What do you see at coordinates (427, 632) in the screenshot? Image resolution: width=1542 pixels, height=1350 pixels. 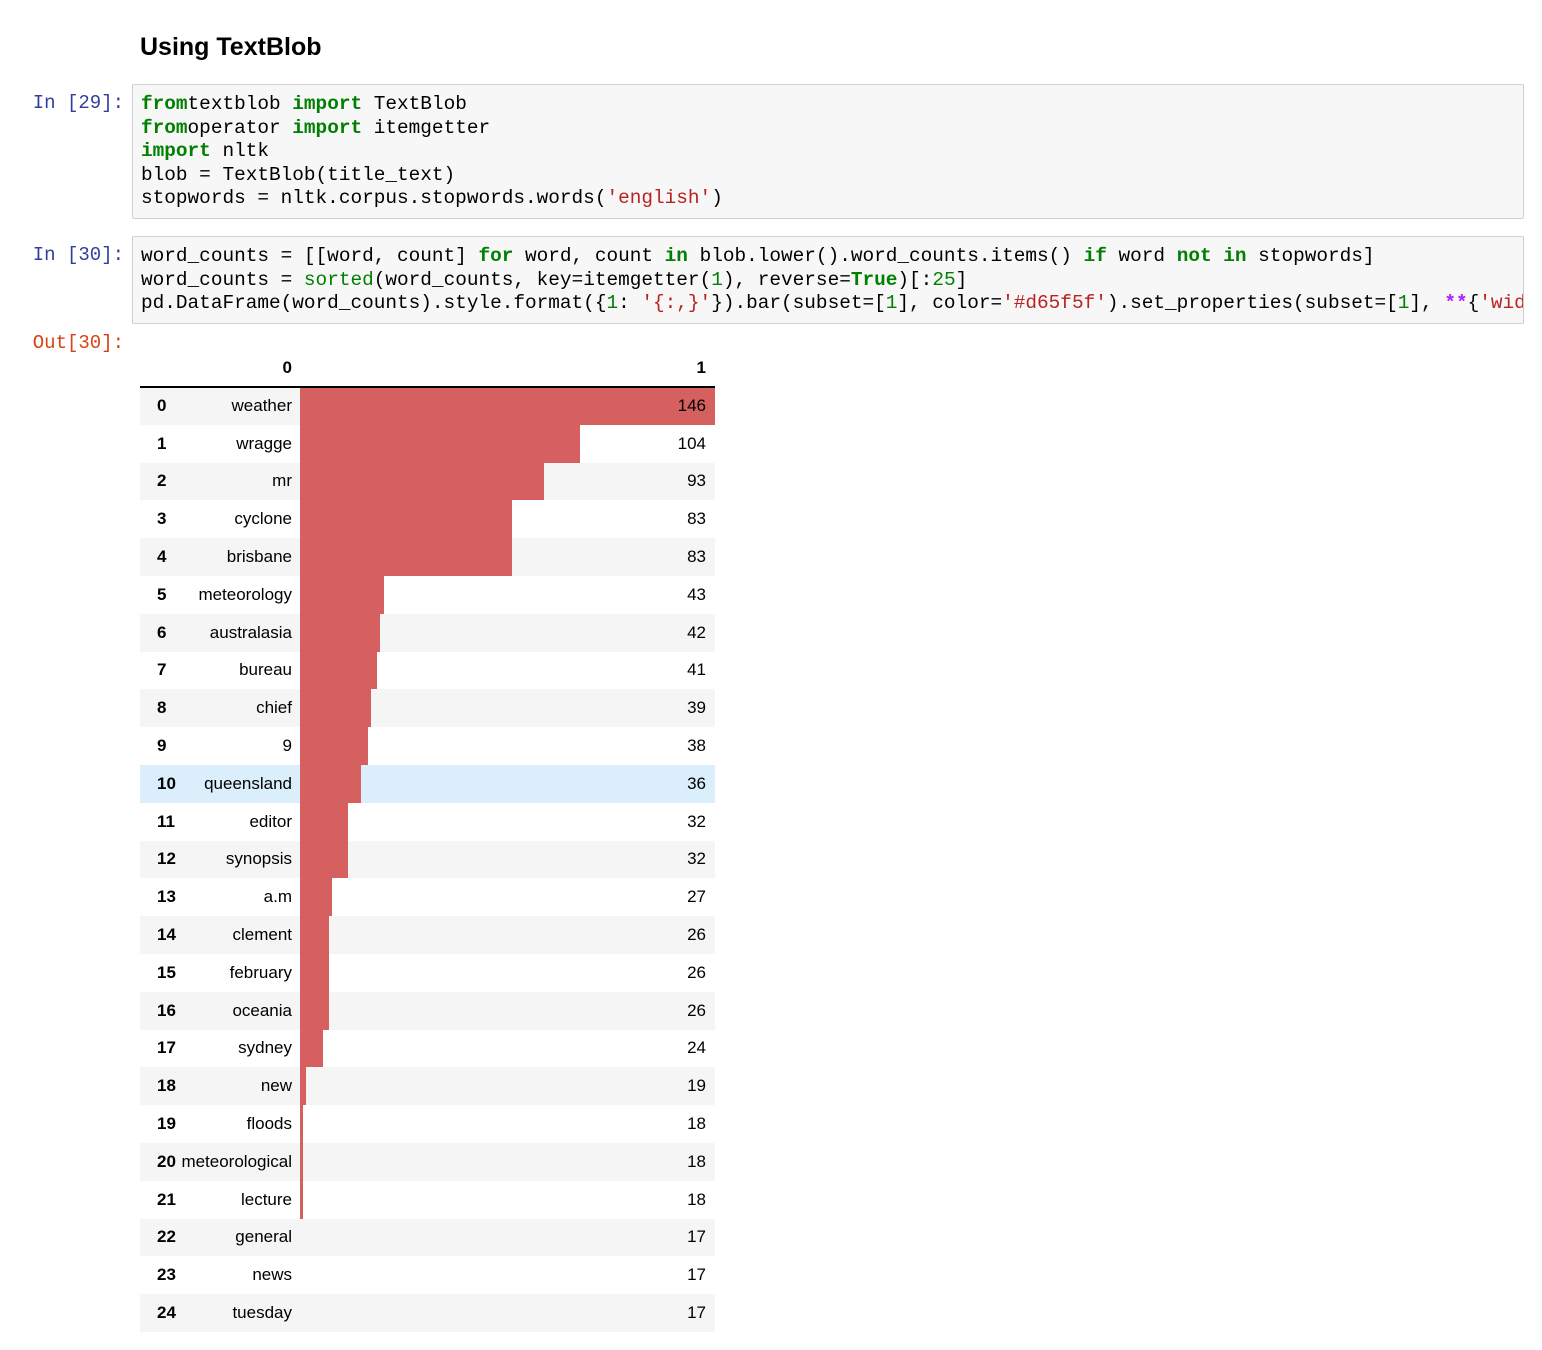 I see `table-row: 6 australasia 42` at bounding box center [427, 632].